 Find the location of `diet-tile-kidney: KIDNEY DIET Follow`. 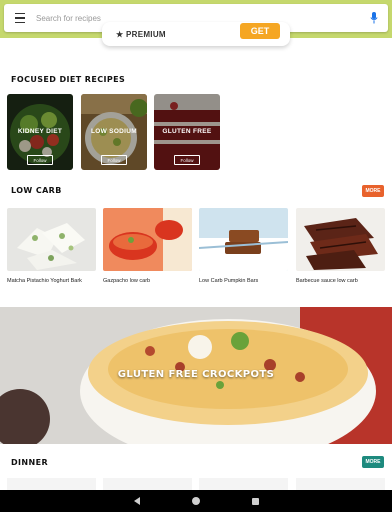

diet-tile-kidney: KIDNEY DIET Follow is located at coordinates (40, 132).